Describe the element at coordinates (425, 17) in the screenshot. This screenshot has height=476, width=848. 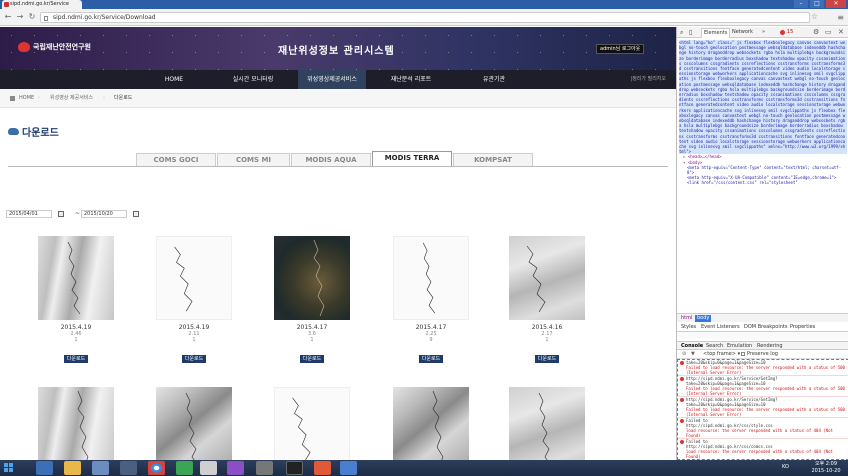
I see `url-input: sipd.ndmi.go.kr/Service/Download` at that location.